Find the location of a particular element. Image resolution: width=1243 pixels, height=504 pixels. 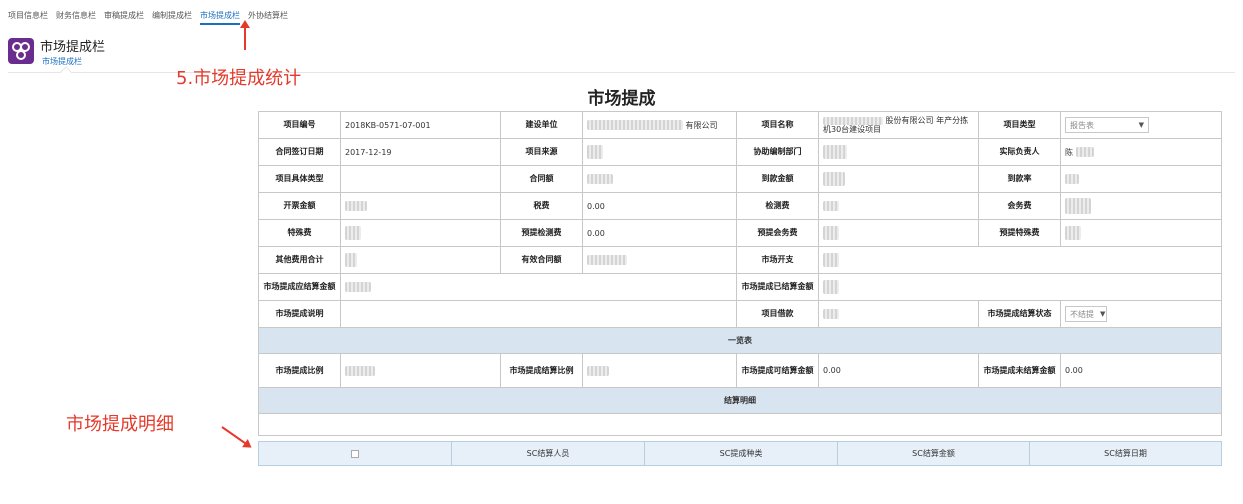

section-row: 一览表 is located at coordinates (740, 340).